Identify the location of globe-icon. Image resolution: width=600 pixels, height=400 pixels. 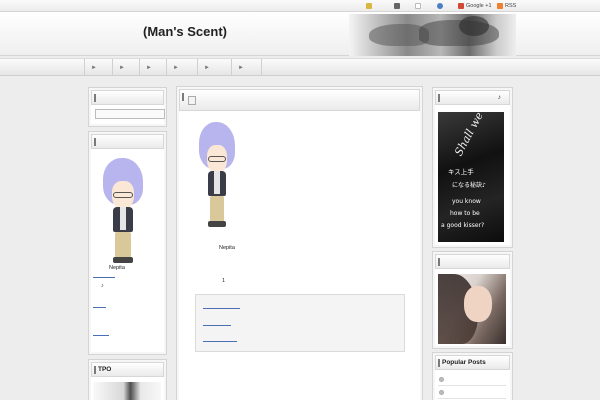
(440, 6).